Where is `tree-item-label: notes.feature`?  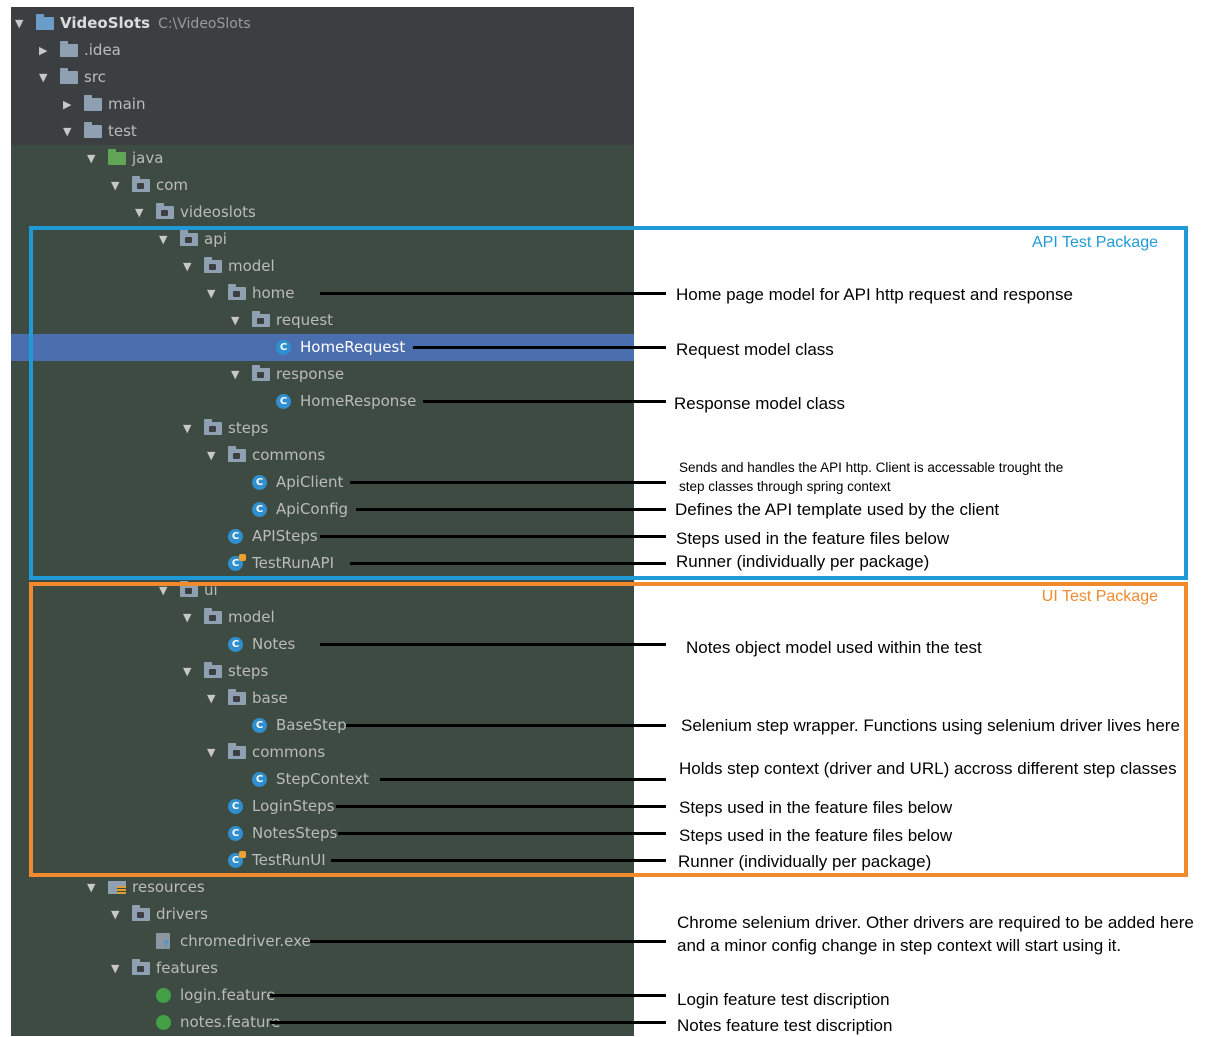 tree-item-label: notes.feature is located at coordinates (230, 1022).